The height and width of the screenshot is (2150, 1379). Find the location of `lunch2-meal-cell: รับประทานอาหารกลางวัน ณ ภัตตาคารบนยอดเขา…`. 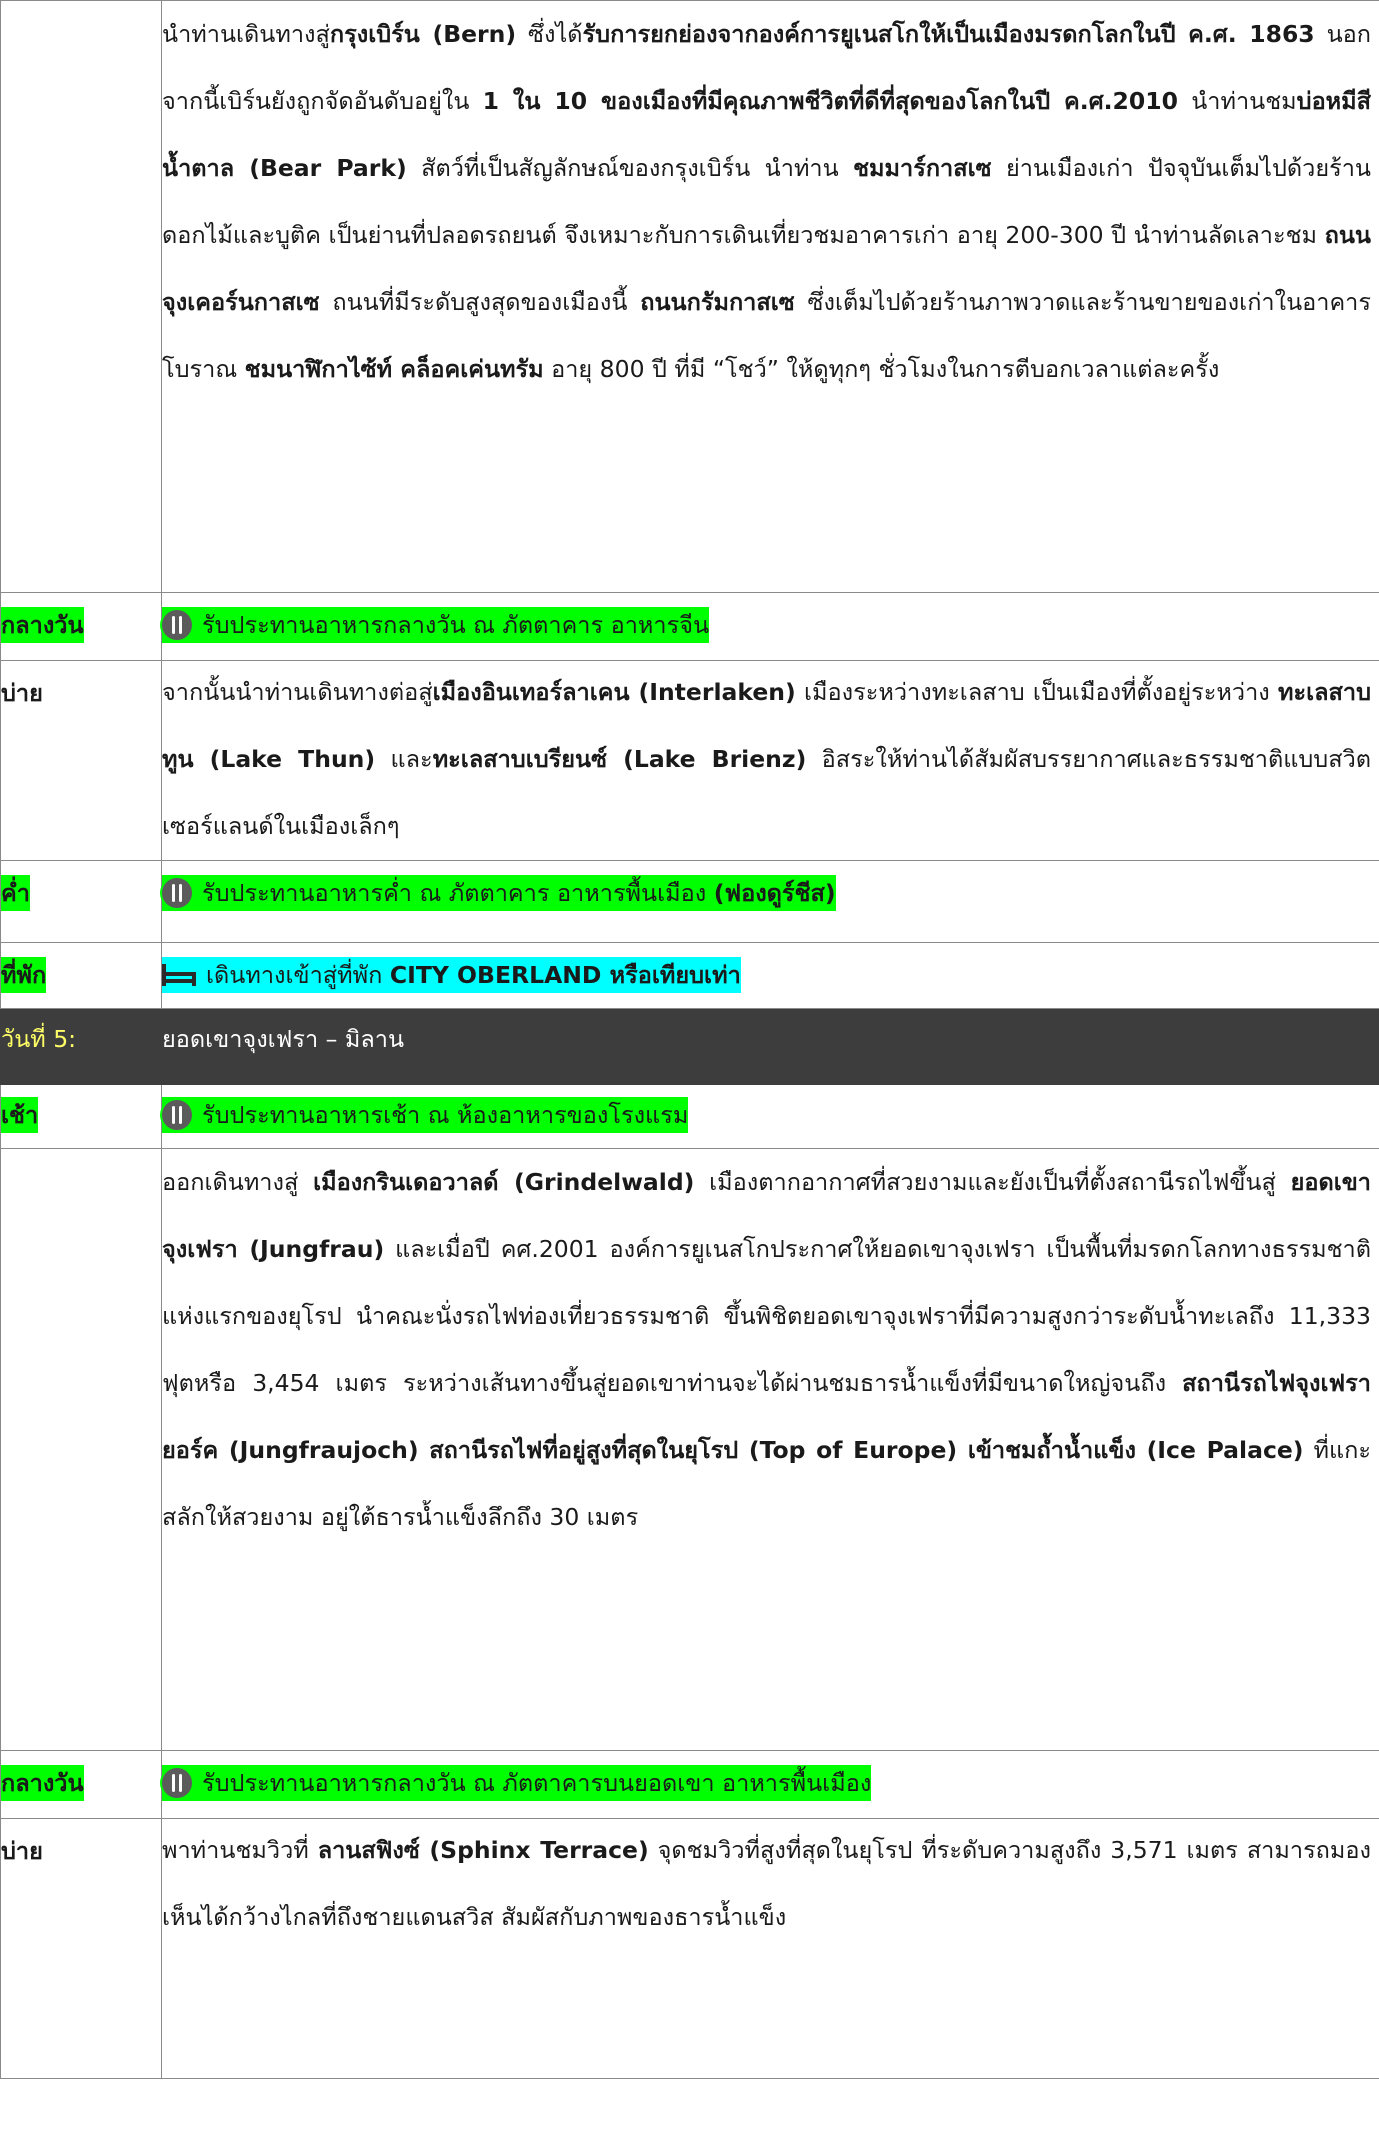

lunch2-meal-cell: รับประทานอาหารกลางวัน ณ ภัตตาคารบนยอดเขา… is located at coordinates (770, 1784).